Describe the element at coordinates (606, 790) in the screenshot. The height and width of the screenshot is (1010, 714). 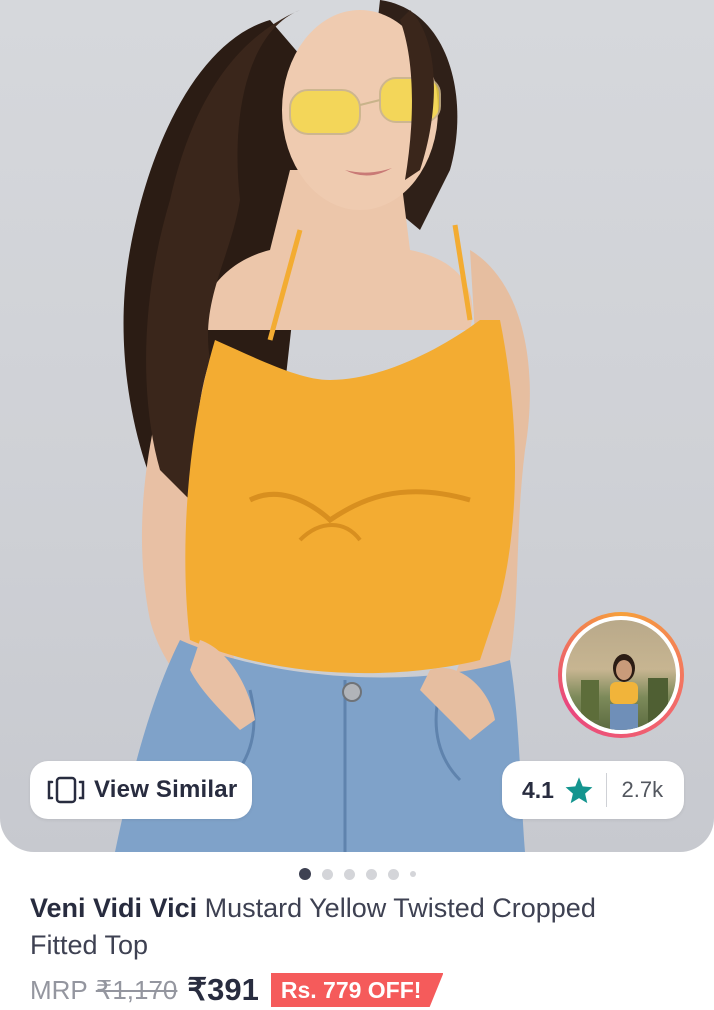
I see `rating-divider` at that location.